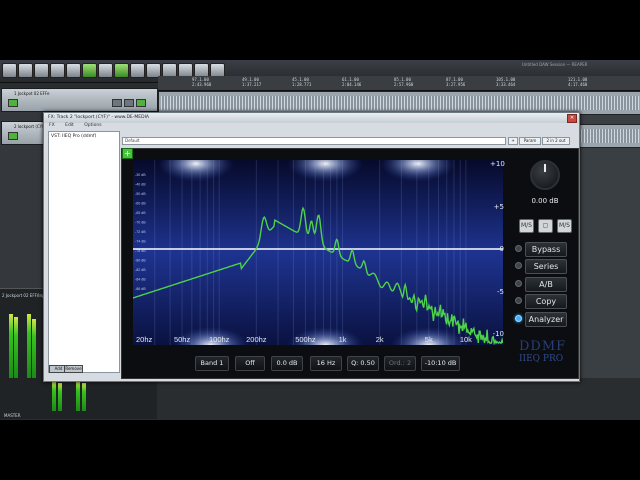  I want to click on marker: 85.1.00 2:57.960, so click(403, 82).